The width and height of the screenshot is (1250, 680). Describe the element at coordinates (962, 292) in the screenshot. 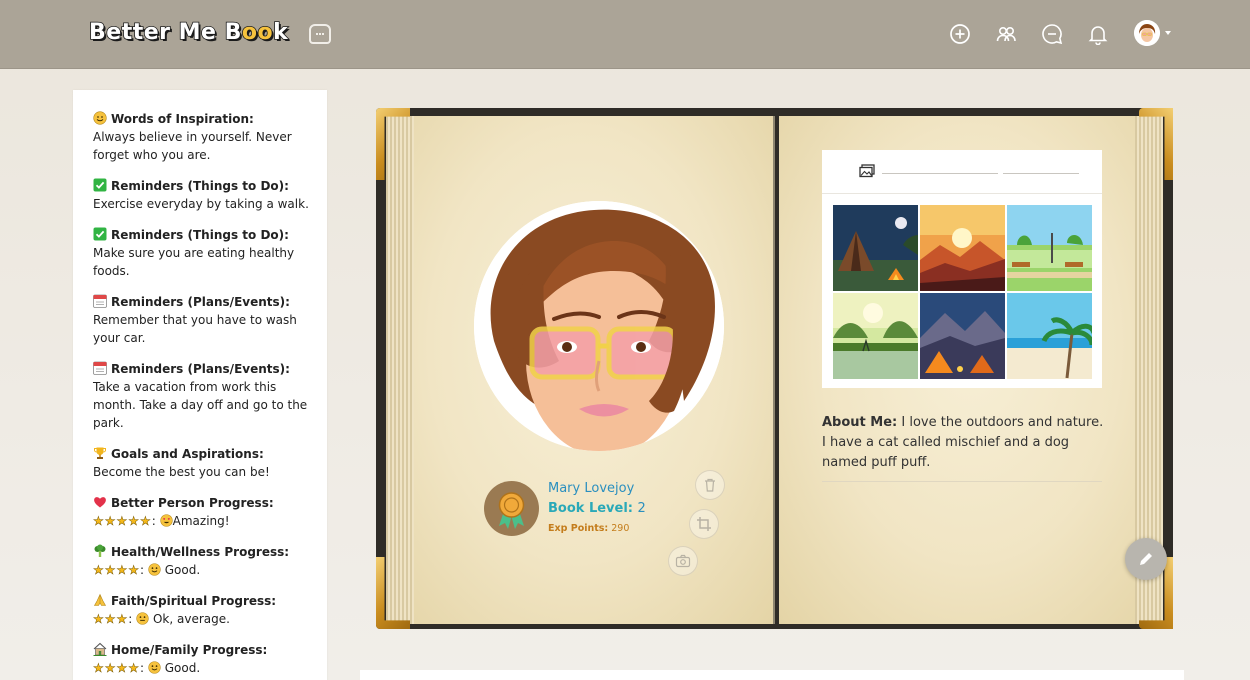

I see `photo-grid` at that location.